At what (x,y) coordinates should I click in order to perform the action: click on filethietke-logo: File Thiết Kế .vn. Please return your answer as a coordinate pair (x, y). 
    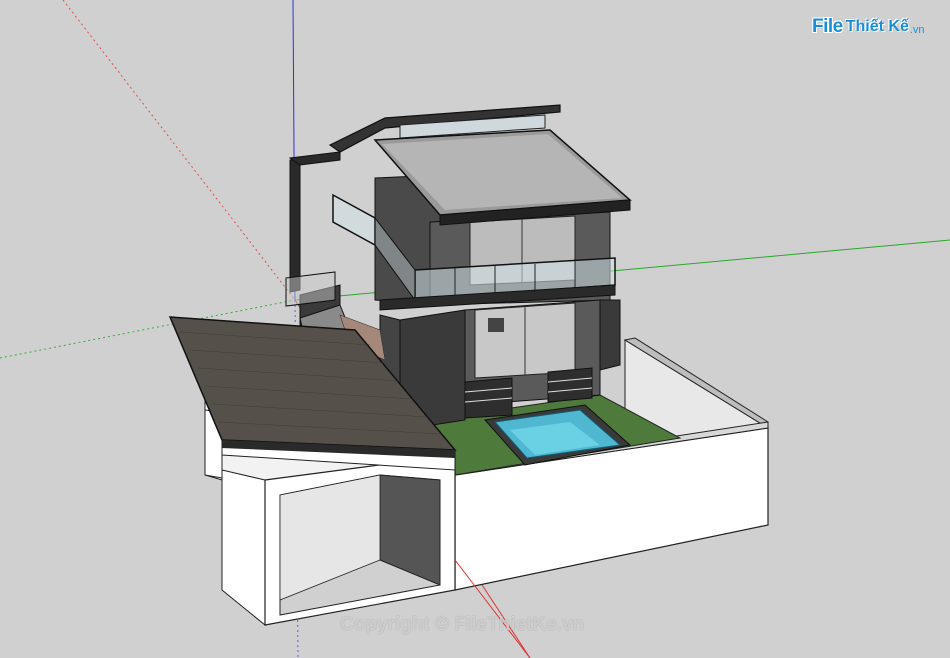
    Looking at the image, I should click on (876, 27).